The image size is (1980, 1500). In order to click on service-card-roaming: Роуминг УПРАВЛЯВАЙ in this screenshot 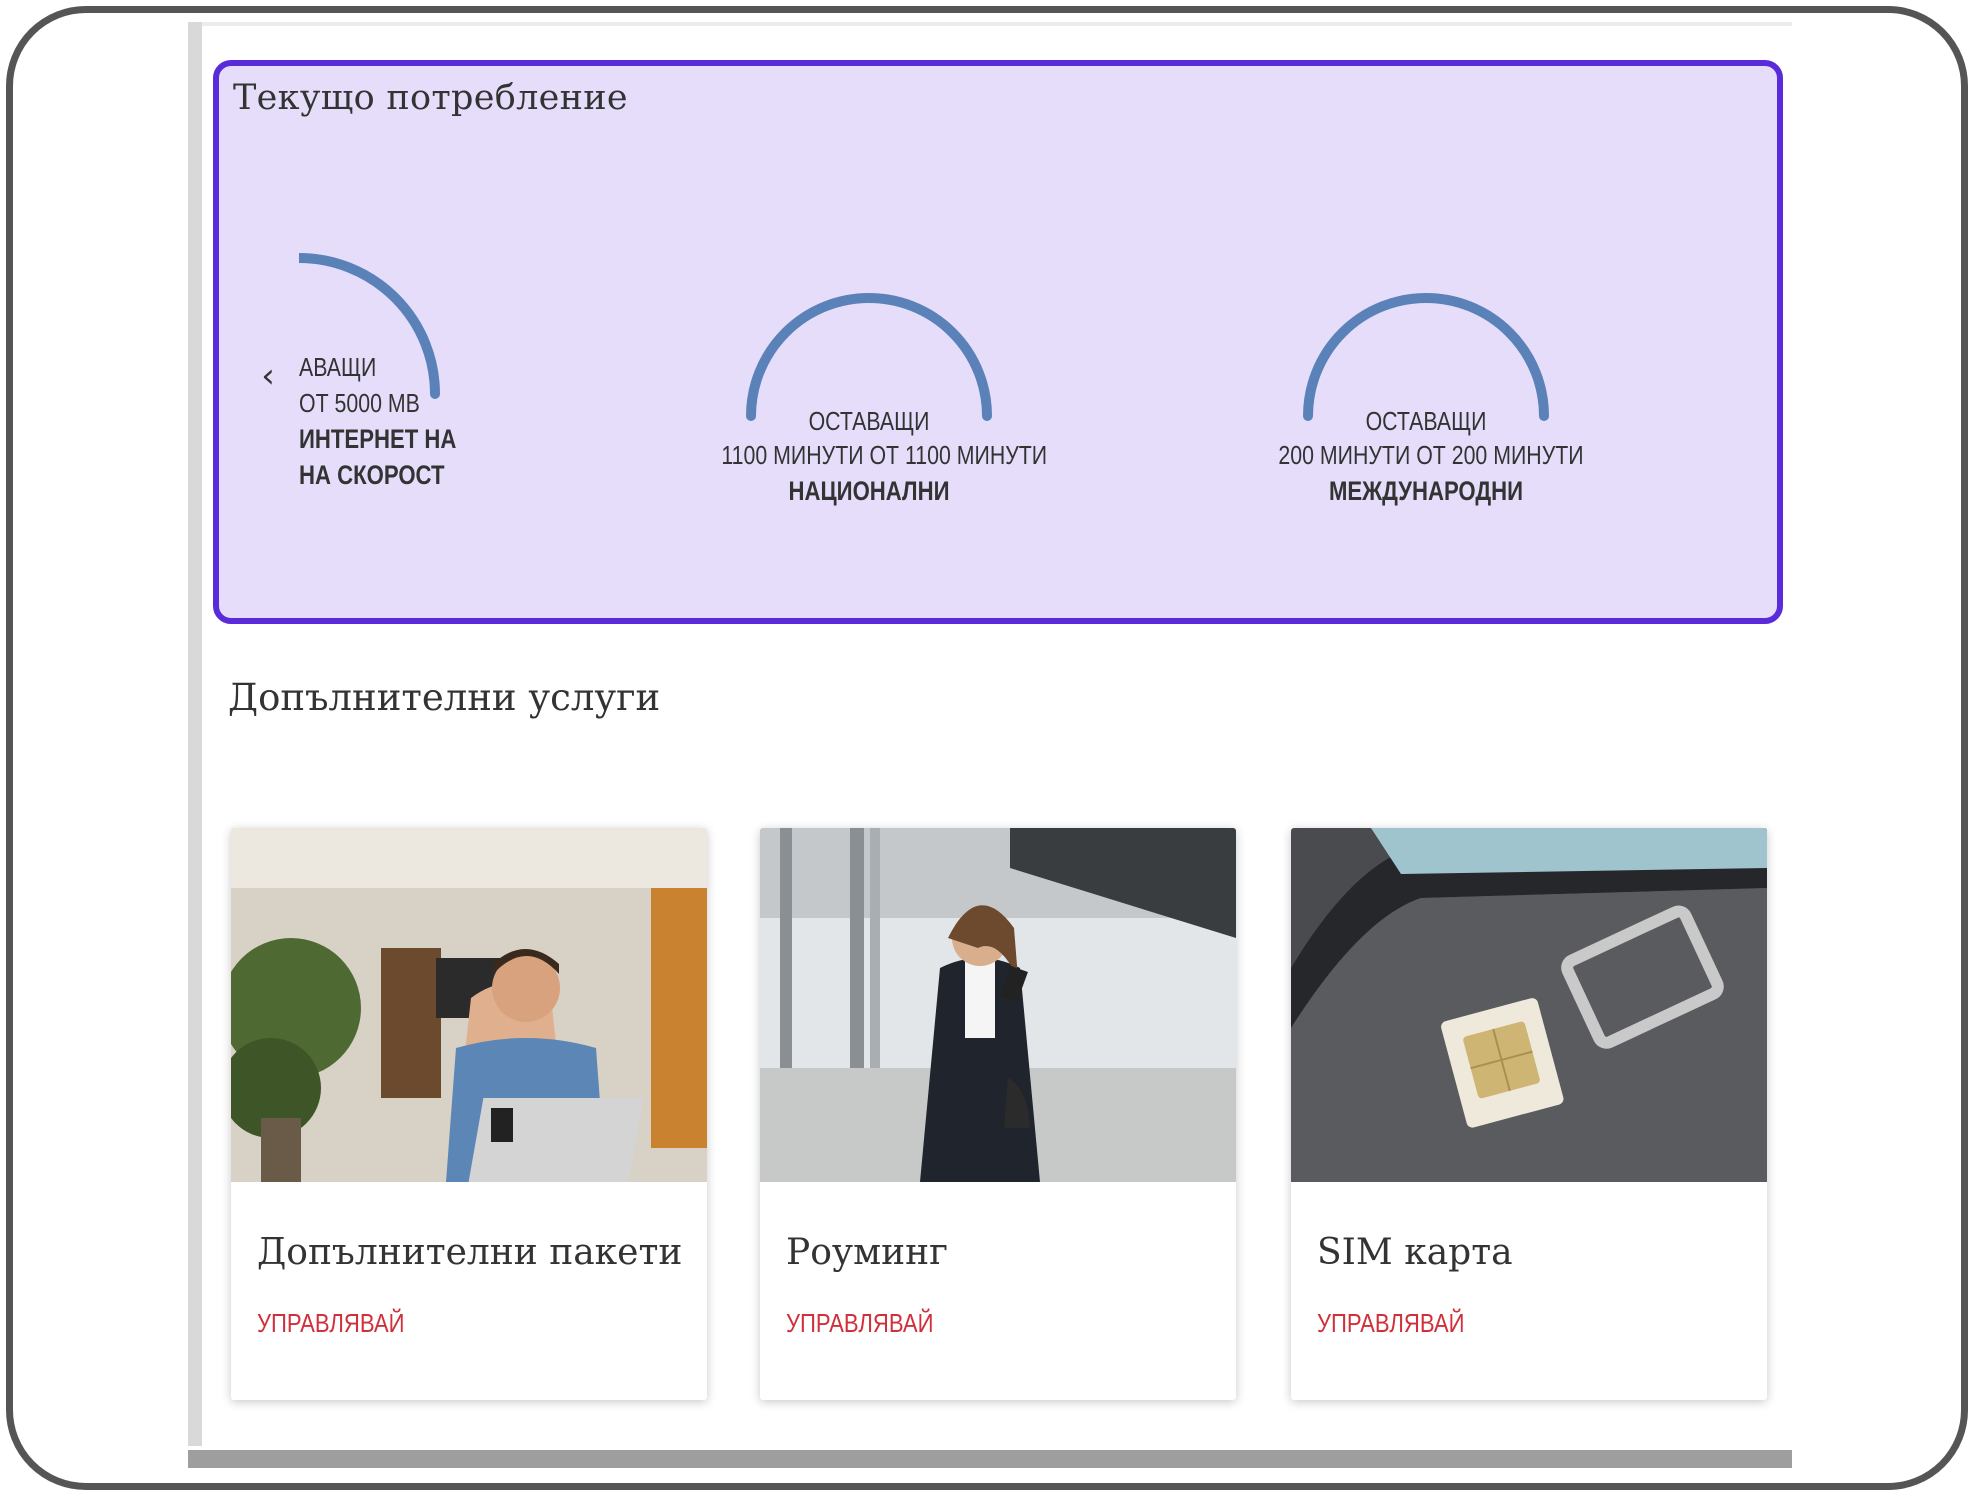, I will do `click(998, 1114)`.